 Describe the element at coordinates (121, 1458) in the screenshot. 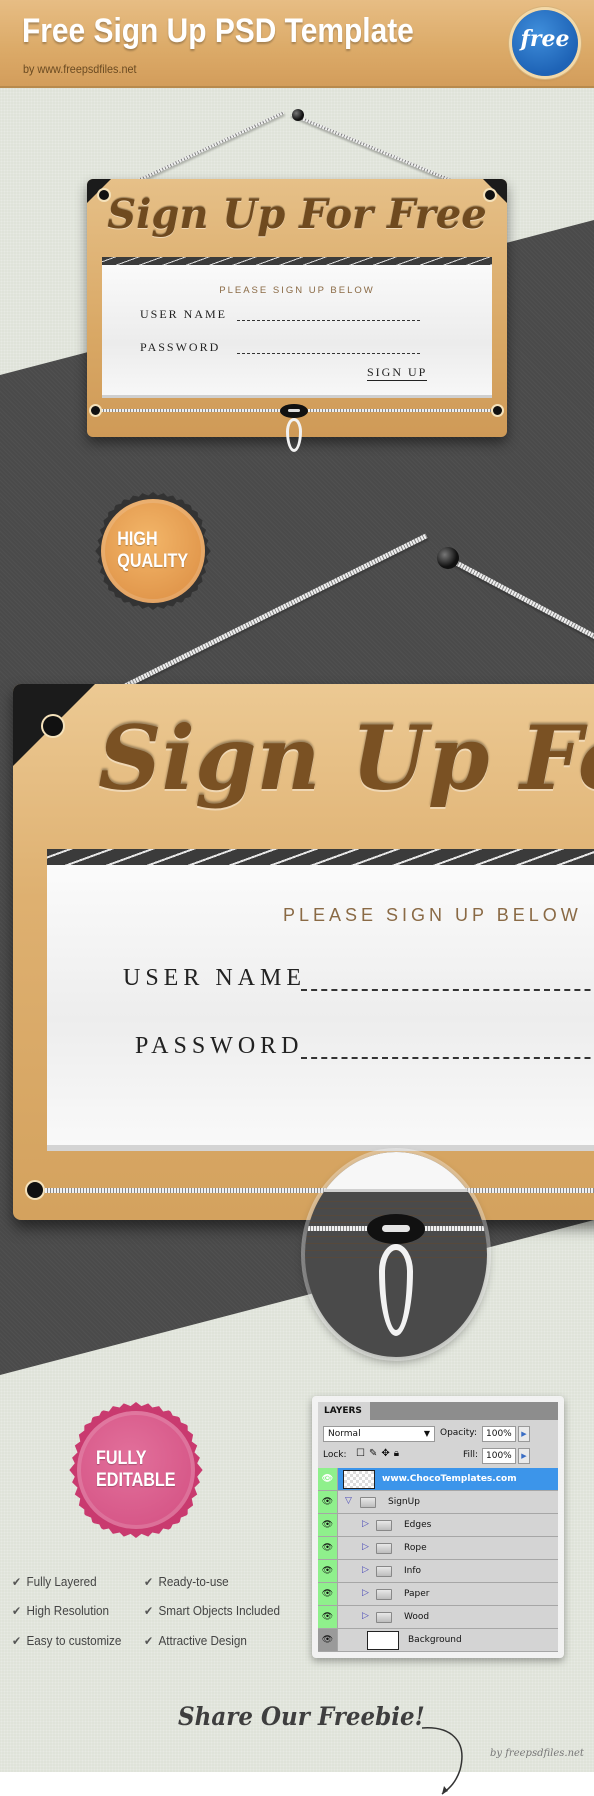

I see `badge-line-1: FULLY` at that location.